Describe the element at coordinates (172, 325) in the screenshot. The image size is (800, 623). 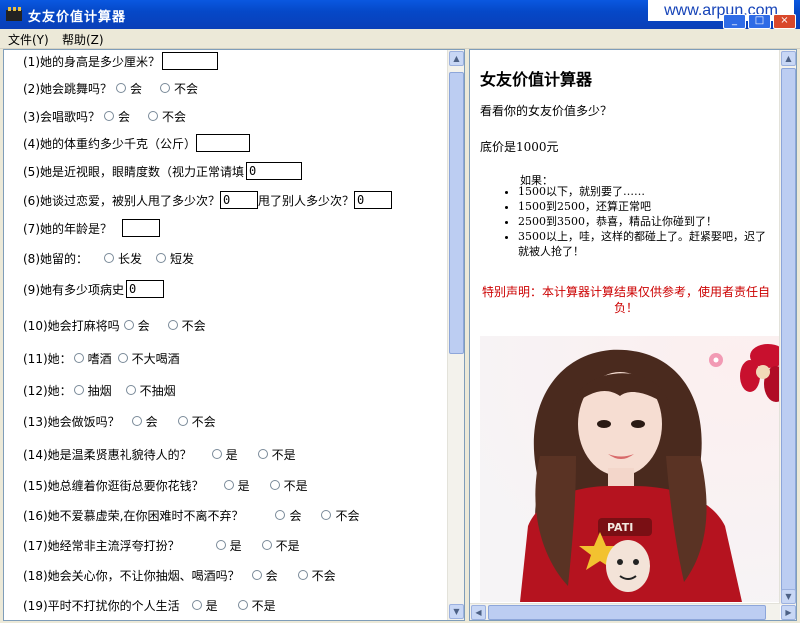
I see `radio-mahjong-no` at that location.